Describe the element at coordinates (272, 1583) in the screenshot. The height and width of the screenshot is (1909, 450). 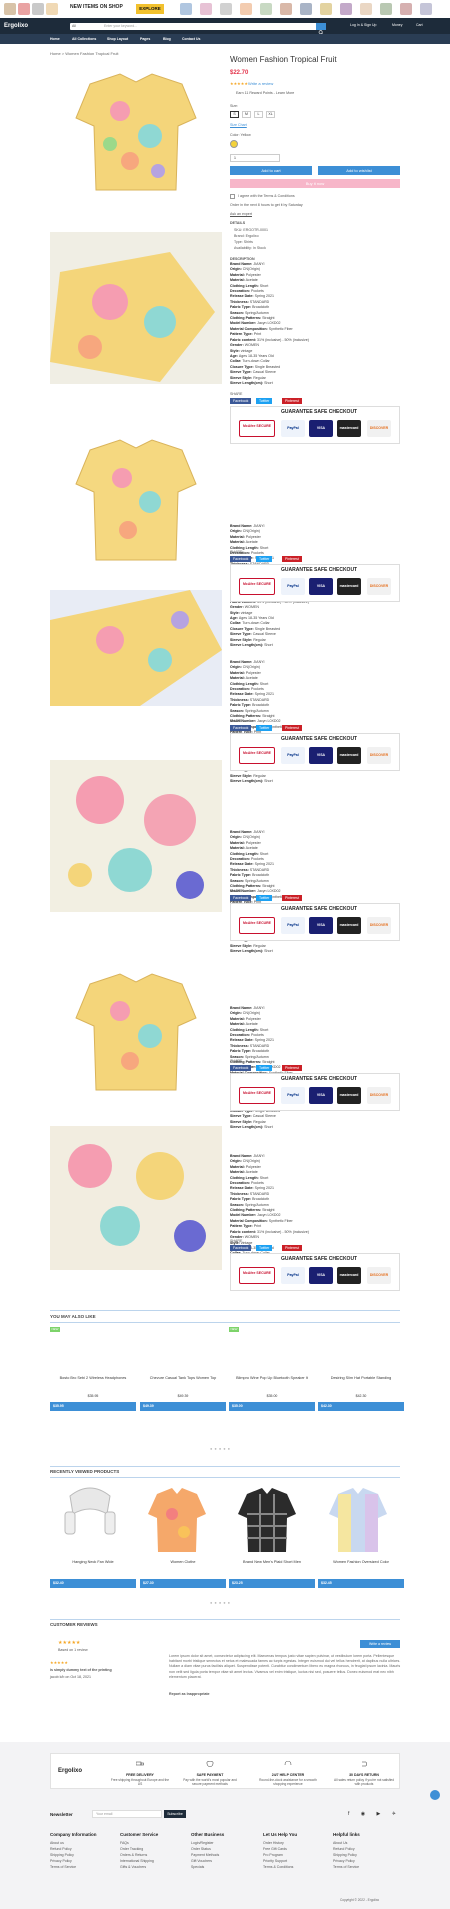
I see `recent-add-bar: $23.25` at that location.